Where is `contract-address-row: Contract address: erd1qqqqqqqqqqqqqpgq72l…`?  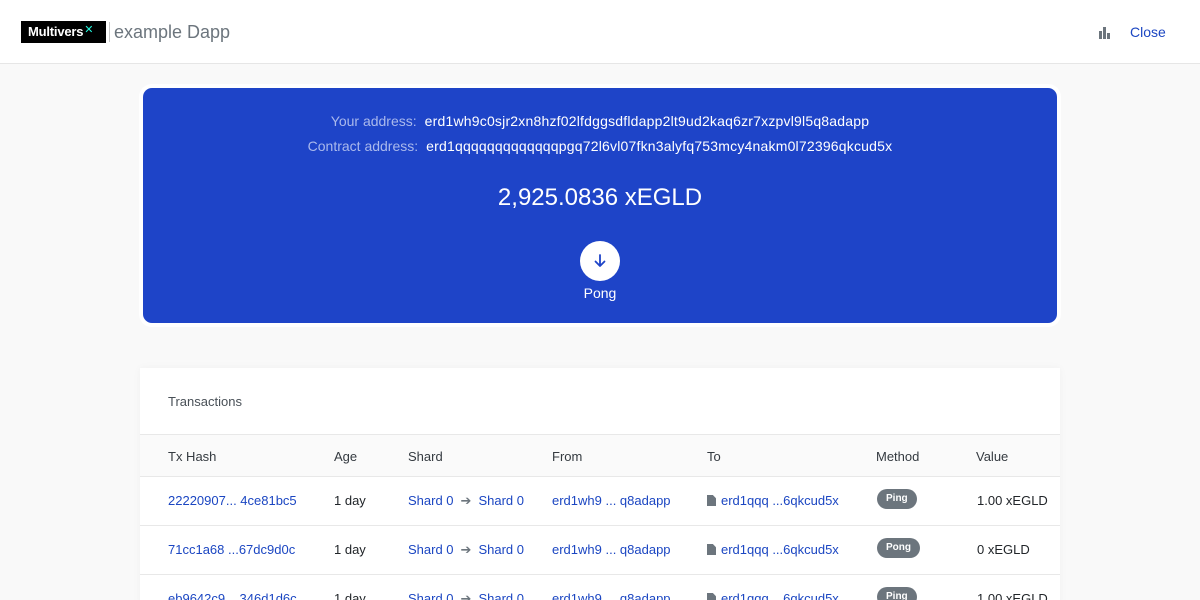
contract-address-row: Contract address: erd1qqqqqqqqqqqqqpgq72l… is located at coordinates (600, 146).